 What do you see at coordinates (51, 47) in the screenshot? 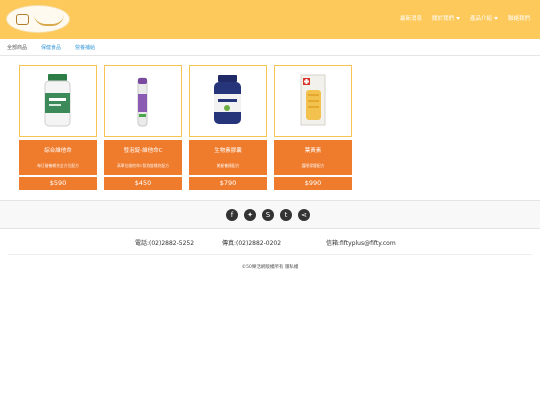
I see `tab-health-food: 保健食品` at bounding box center [51, 47].